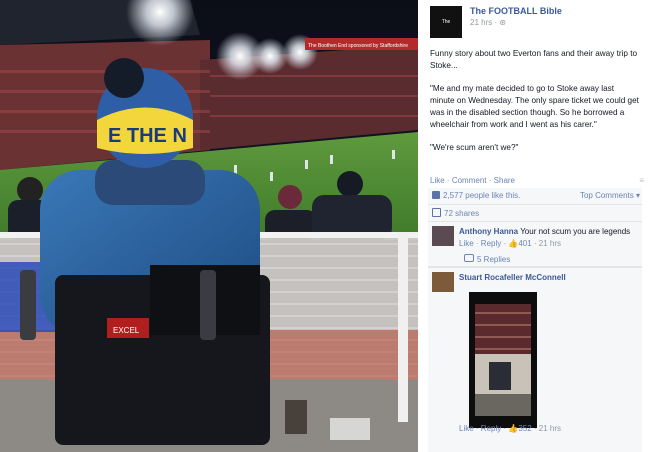  What do you see at coordinates (537, 180) in the screenshot?
I see `post-actions: Like · Comment · Share ≡` at bounding box center [537, 180].